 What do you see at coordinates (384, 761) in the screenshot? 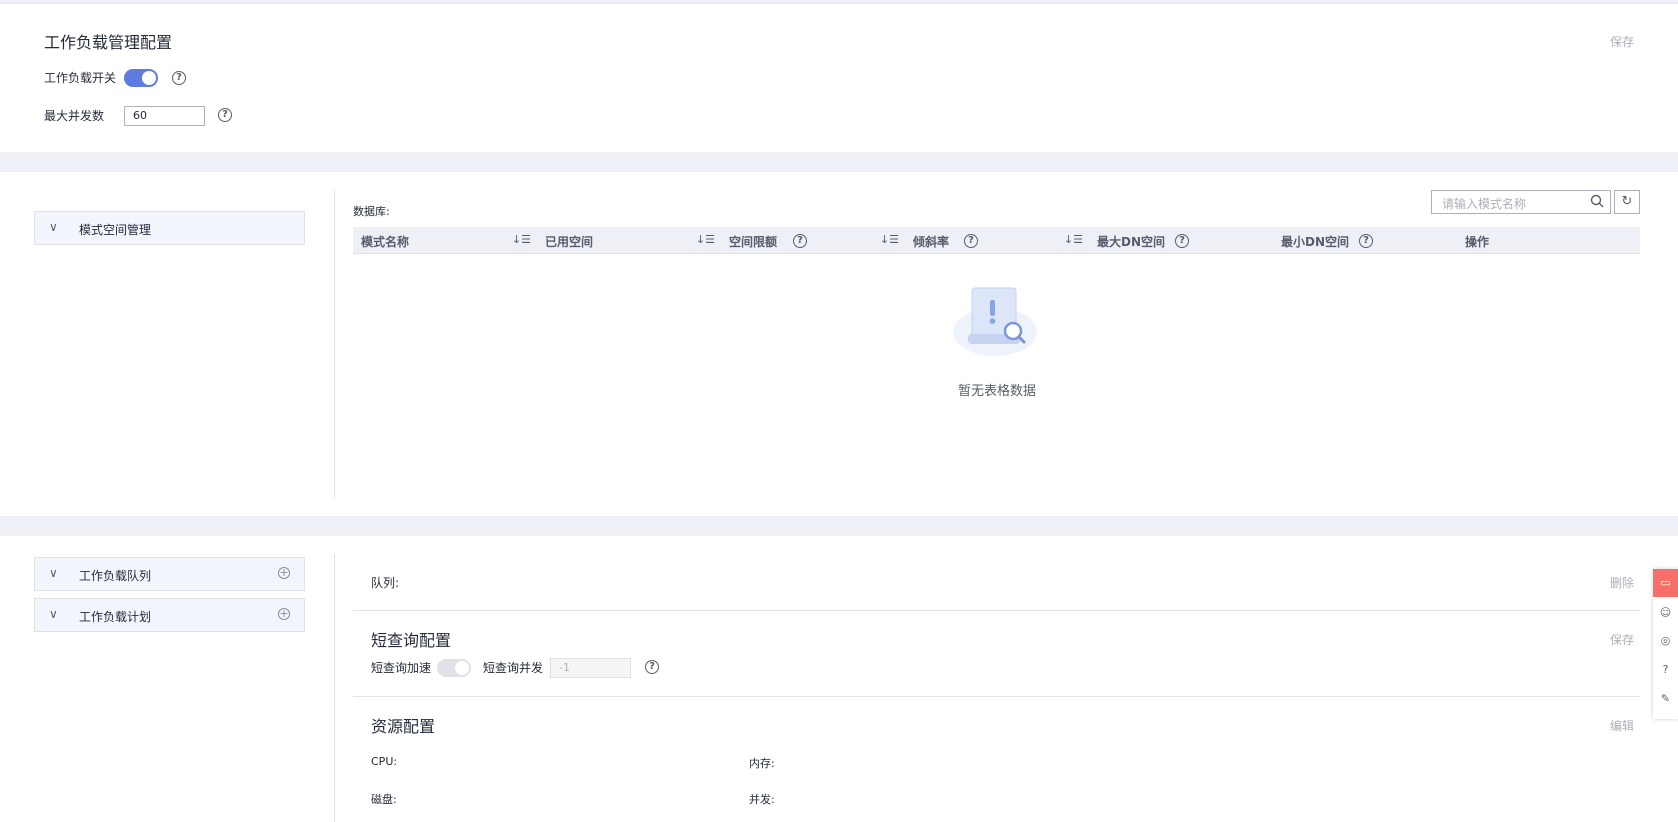
I see `cpu-label: CPU:` at bounding box center [384, 761].